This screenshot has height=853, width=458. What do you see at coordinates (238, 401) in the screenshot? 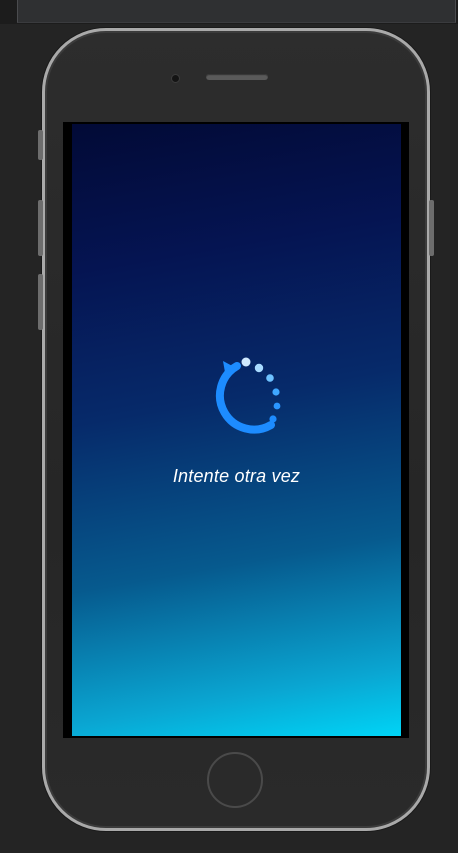
I see `refresh-loading-icon` at bounding box center [238, 401].